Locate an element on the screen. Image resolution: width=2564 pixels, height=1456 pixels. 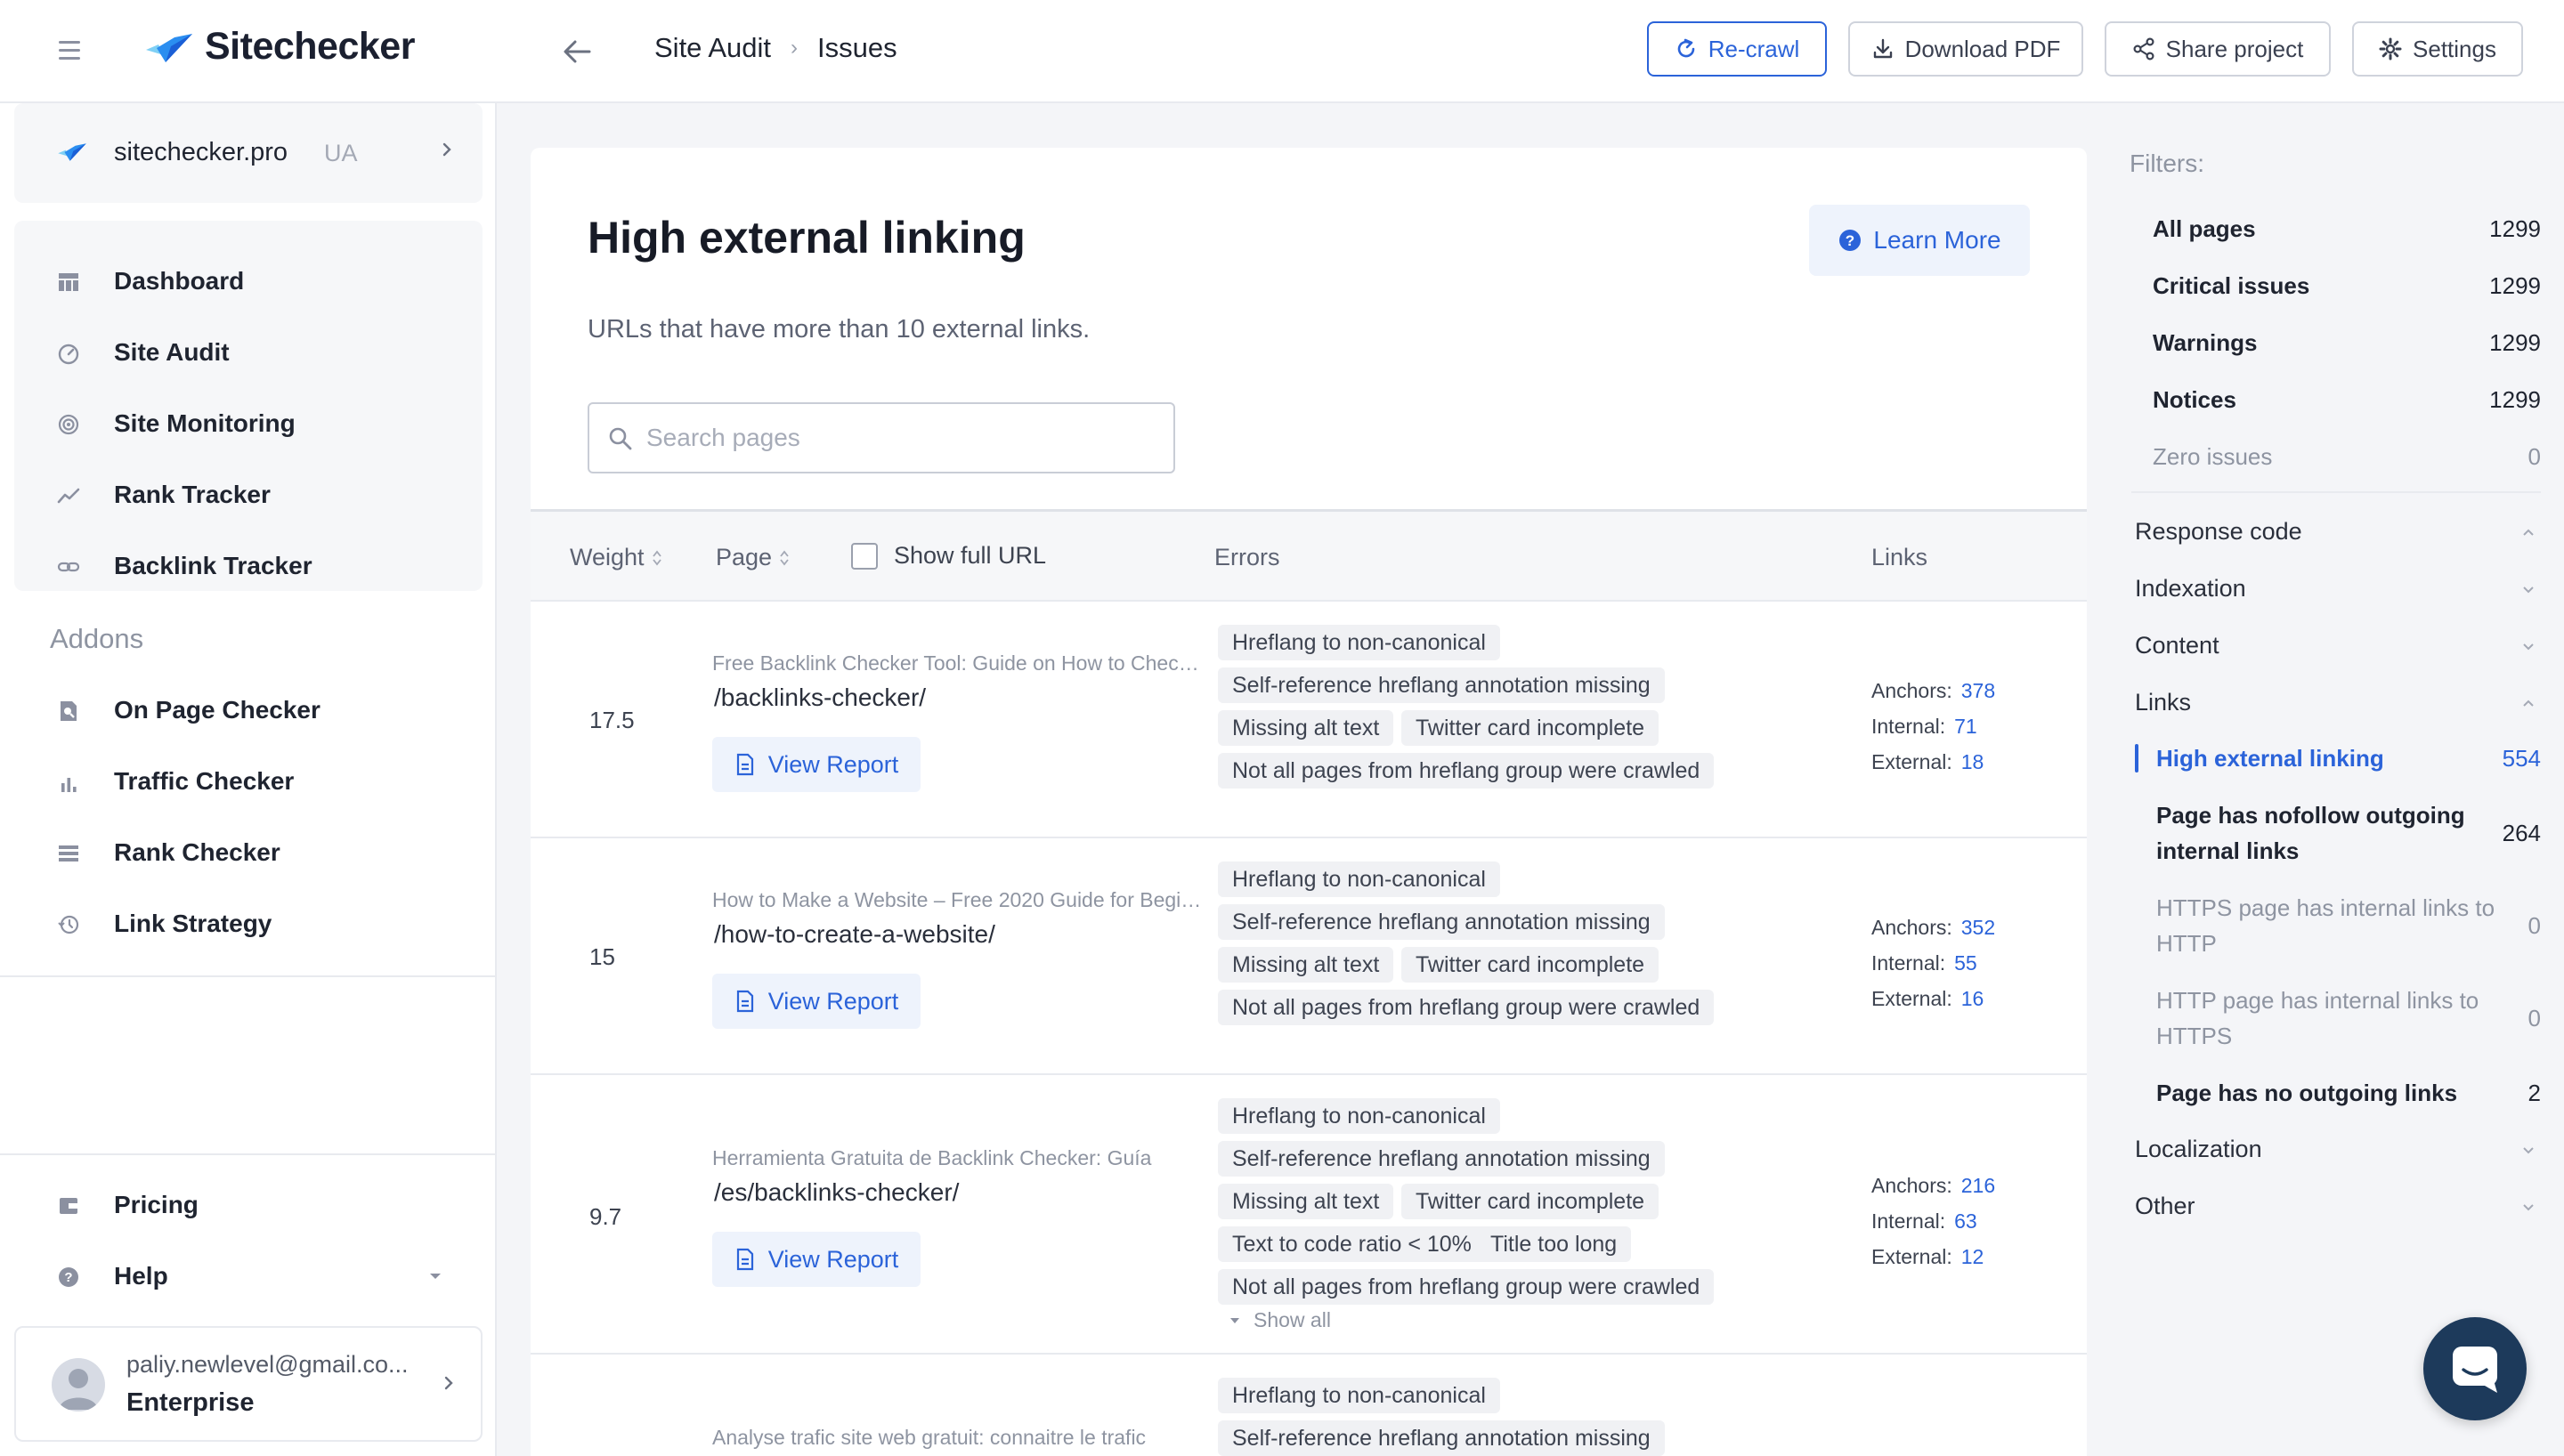
nav-item-help: ? Help is located at coordinates (248, 1276).